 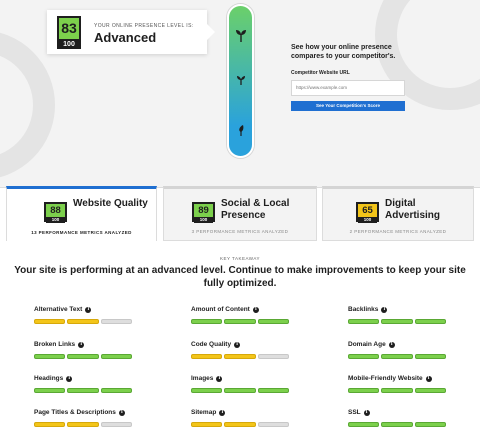 What do you see at coordinates (413, 209) in the screenshot?
I see `tab-title: Digital Advertising` at bounding box center [413, 209].